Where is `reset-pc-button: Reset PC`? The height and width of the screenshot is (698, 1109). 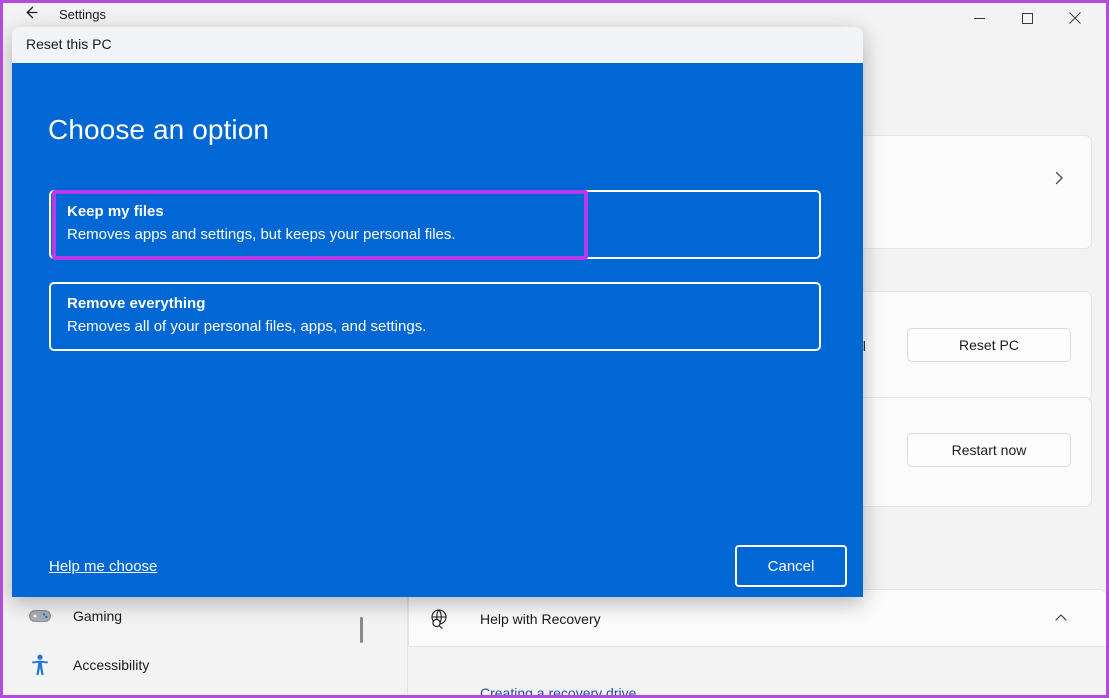 reset-pc-button: Reset PC is located at coordinates (989, 345).